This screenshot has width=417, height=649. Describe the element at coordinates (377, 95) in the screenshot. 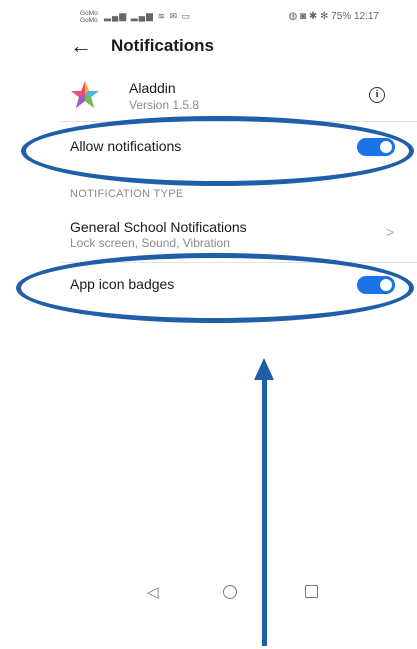

I see `info-icon: i` at that location.